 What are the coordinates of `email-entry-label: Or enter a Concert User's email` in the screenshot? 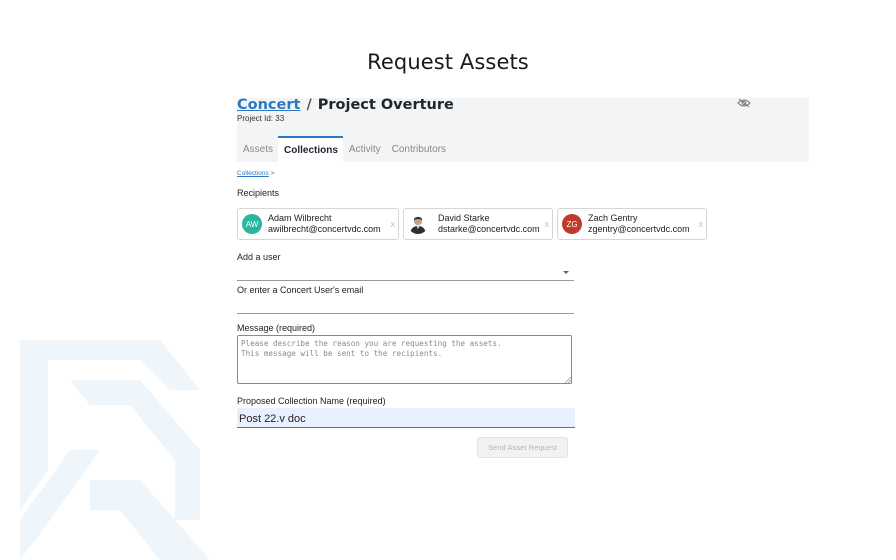 It's located at (300, 290).